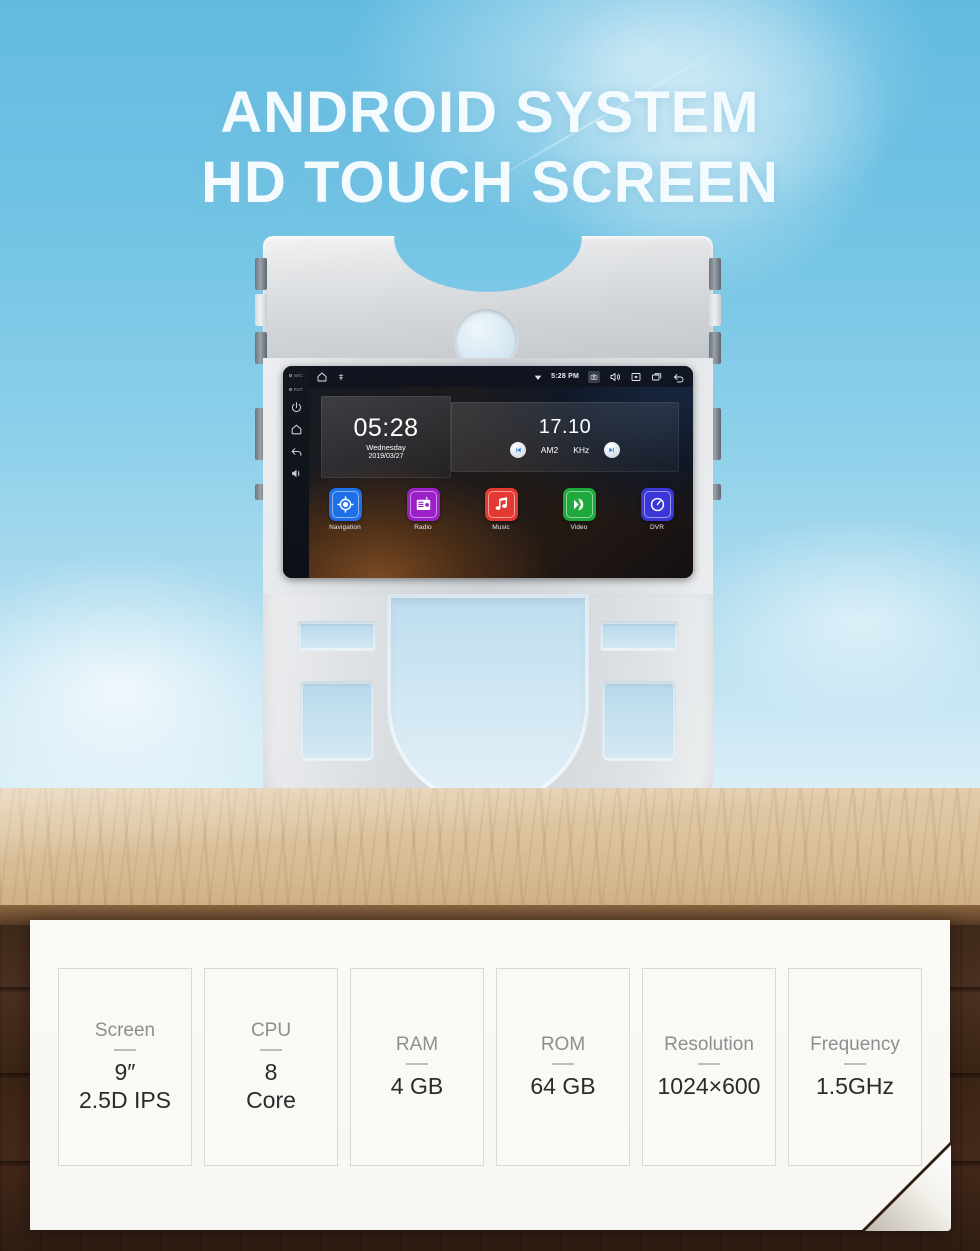 The image size is (980, 1251). I want to click on spec-title: Screen, so click(125, 1030).